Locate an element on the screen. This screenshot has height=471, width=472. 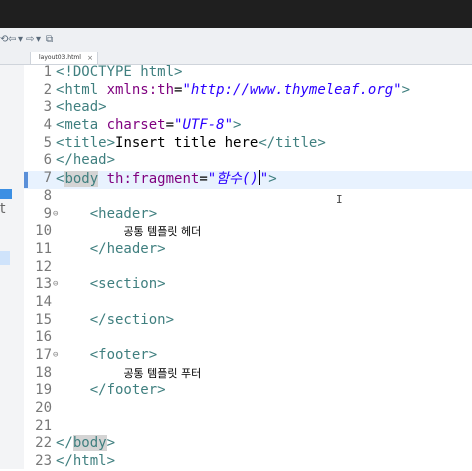
token-tag: </head> is located at coordinates (86, 160).